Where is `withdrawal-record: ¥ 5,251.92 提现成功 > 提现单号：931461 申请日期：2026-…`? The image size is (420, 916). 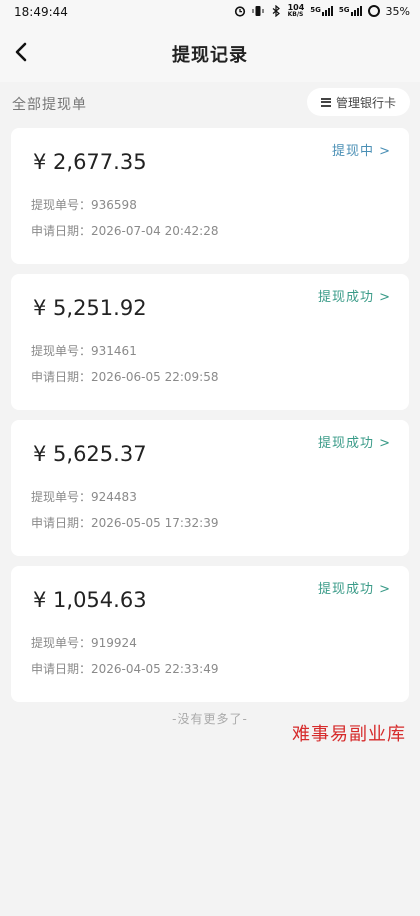
withdrawal-record: ¥ 5,251.92 提现成功 > 提现单号：931461 申请日期：2026-… is located at coordinates (210, 342).